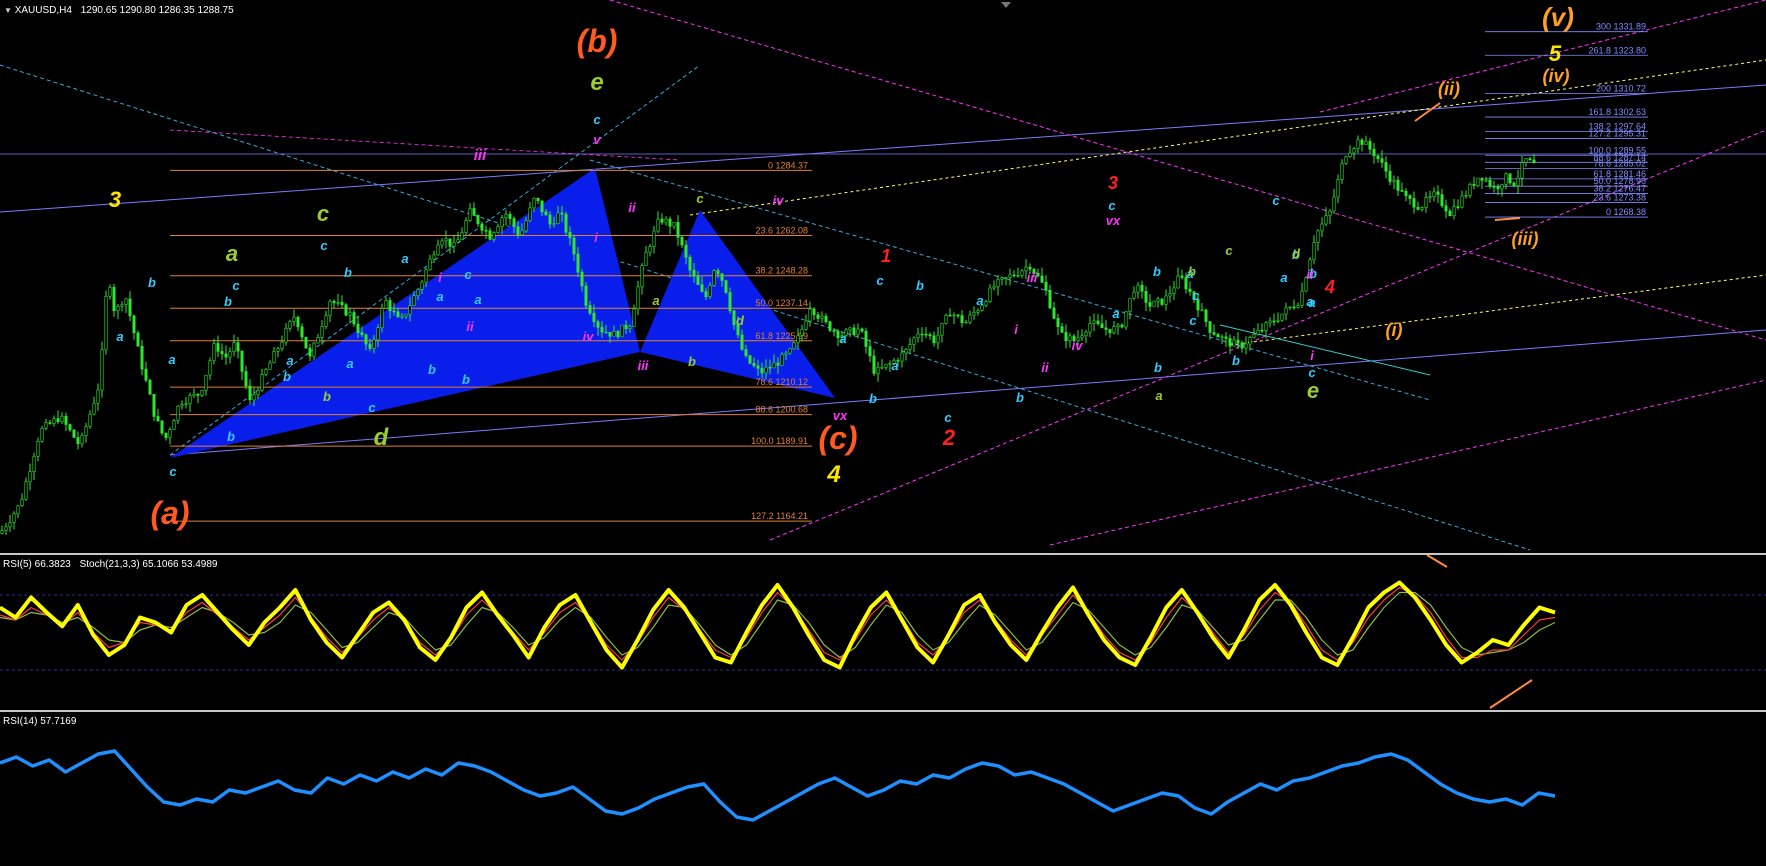 The width and height of the screenshot is (1766, 866). Describe the element at coordinates (1617, 50) in the screenshot. I see `fib-ext-label: 261.8 1323.80` at that location.